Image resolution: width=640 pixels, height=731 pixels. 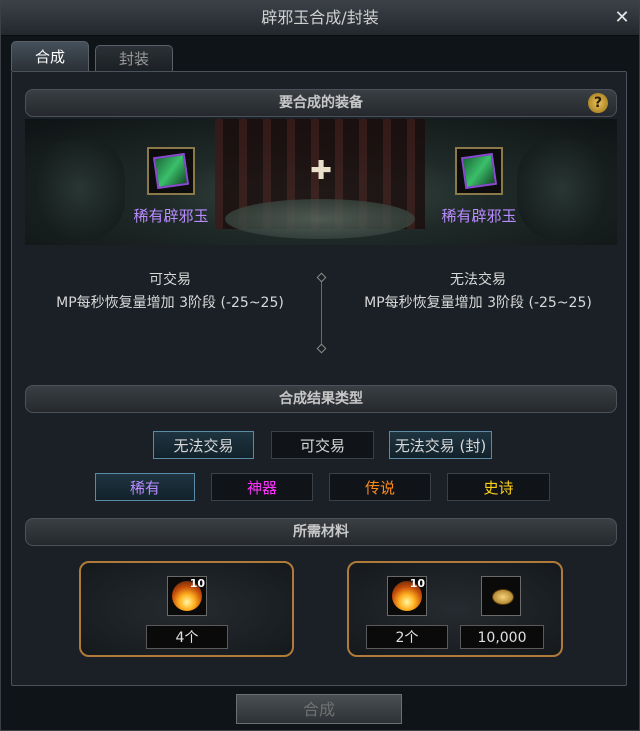 I want to click on trade-status-left: 可交易, so click(x=170, y=280).